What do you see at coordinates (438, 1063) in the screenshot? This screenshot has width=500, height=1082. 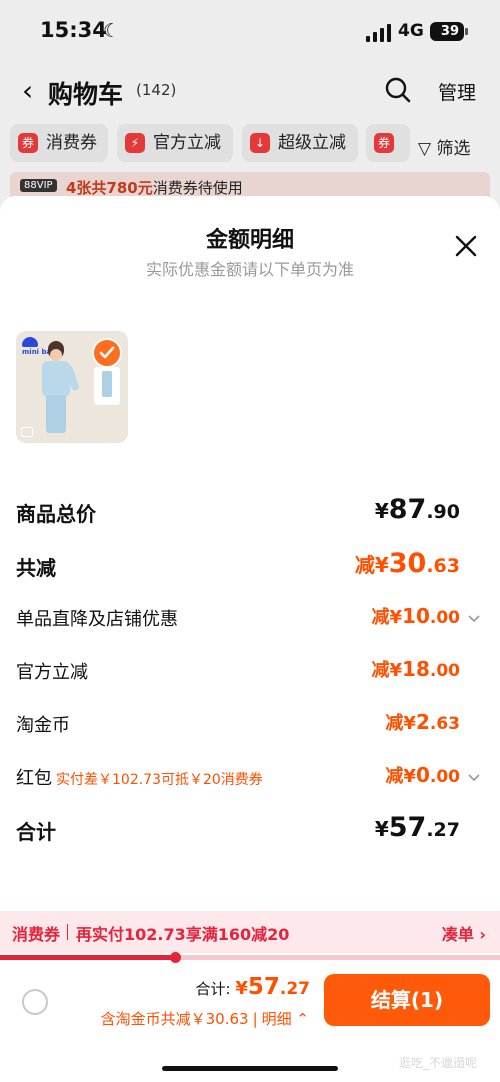 I see `watermark: 逛吃_不邋遢呢` at bounding box center [438, 1063].